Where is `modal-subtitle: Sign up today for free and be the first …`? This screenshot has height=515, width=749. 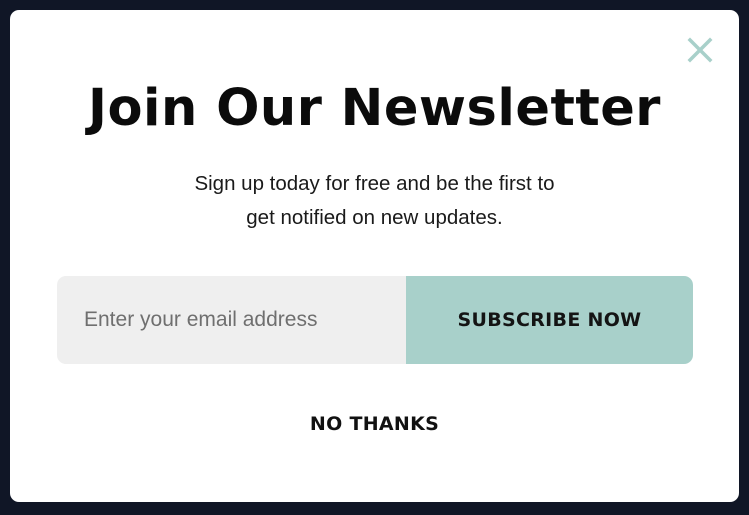 modal-subtitle: Sign up today for free and be the first … is located at coordinates (374, 201).